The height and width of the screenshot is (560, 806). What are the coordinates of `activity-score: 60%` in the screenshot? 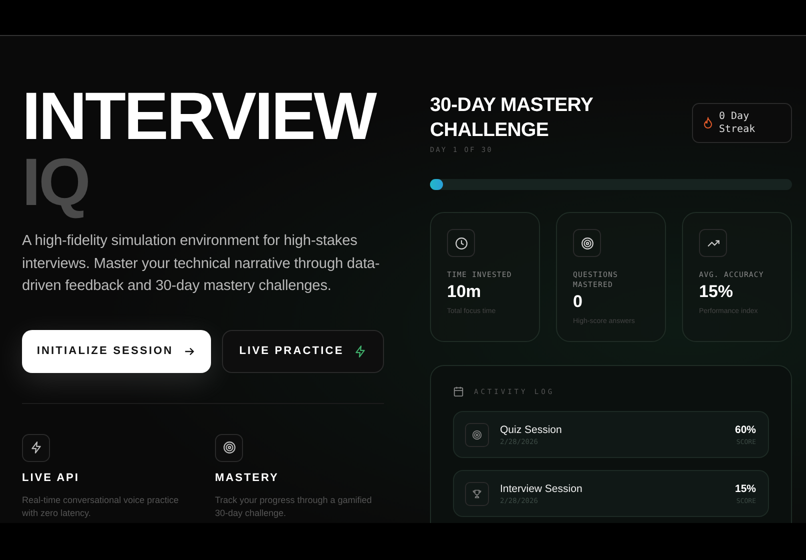 It's located at (745, 430).